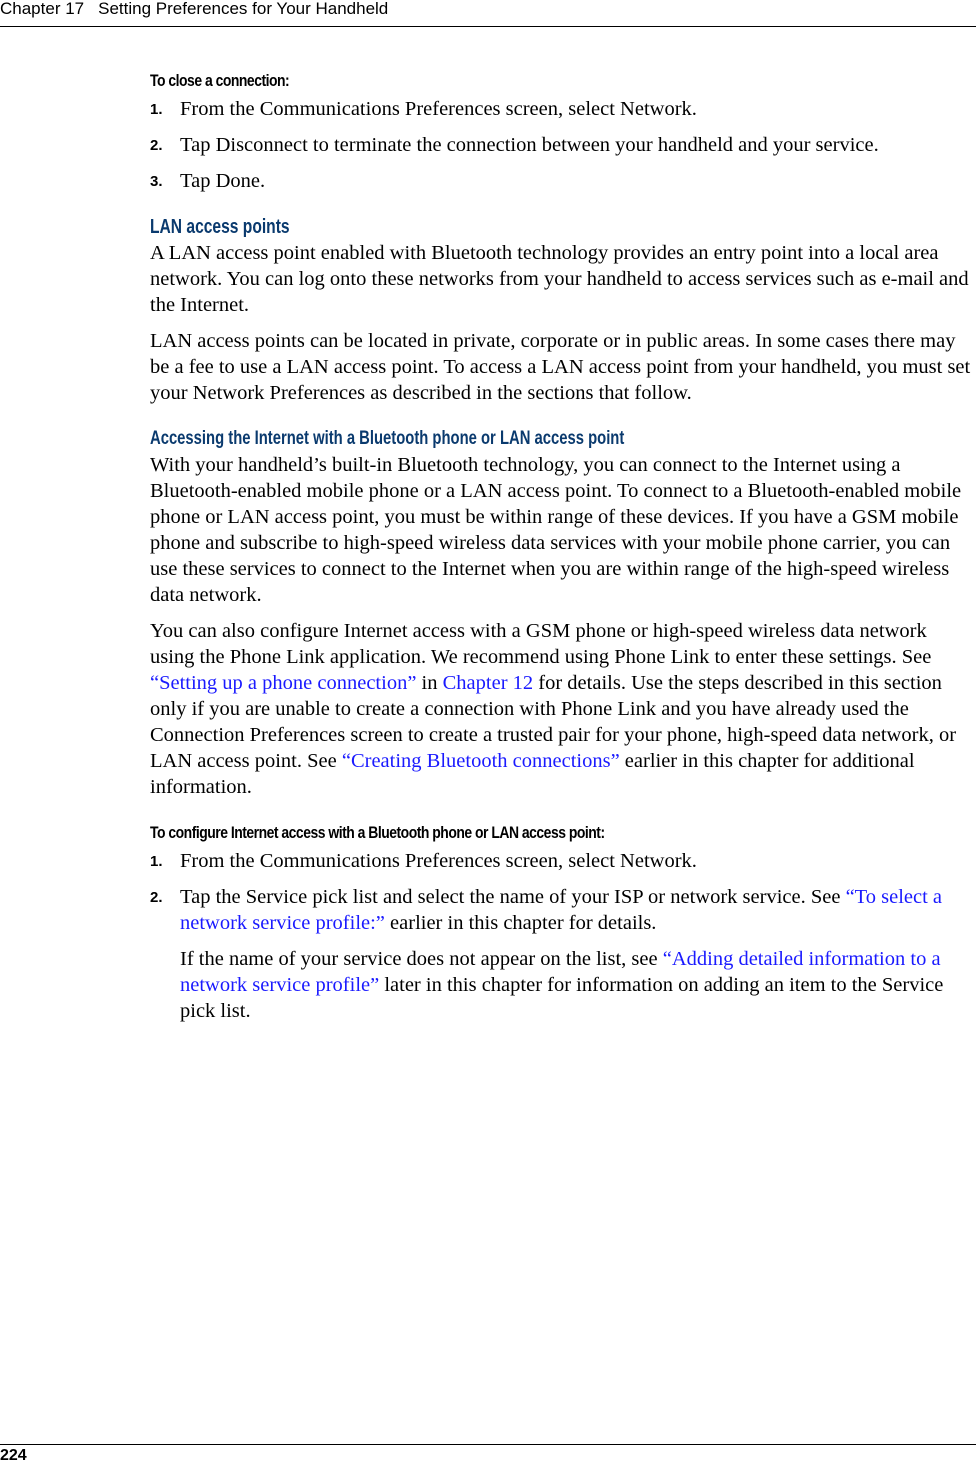  Describe the element at coordinates (481, 761) in the screenshot. I see `link-creating-bluetooth-connections: “Creating Bluetooth connections”` at that location.